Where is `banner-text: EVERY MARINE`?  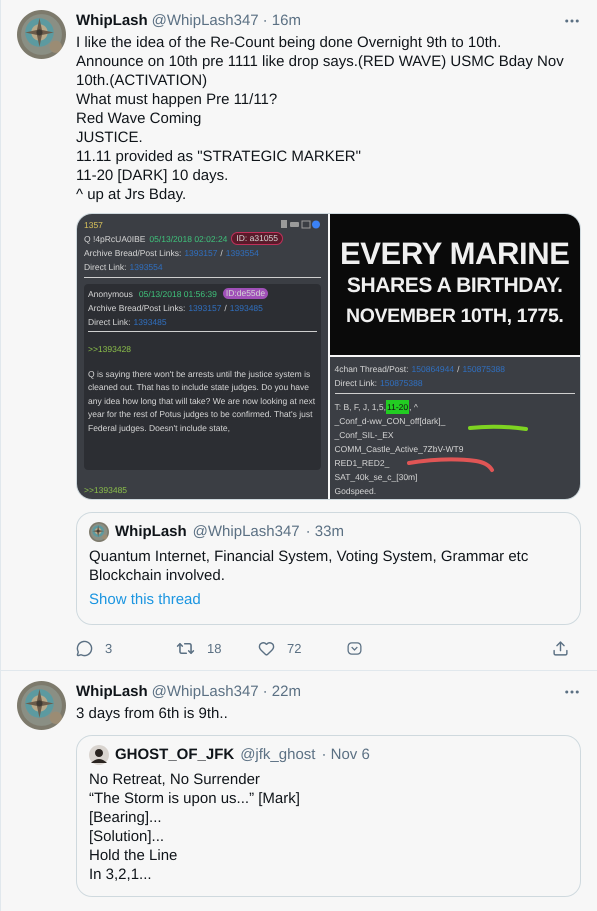 banner-text: EVERY MARINE is located at coordinates (455, 254).